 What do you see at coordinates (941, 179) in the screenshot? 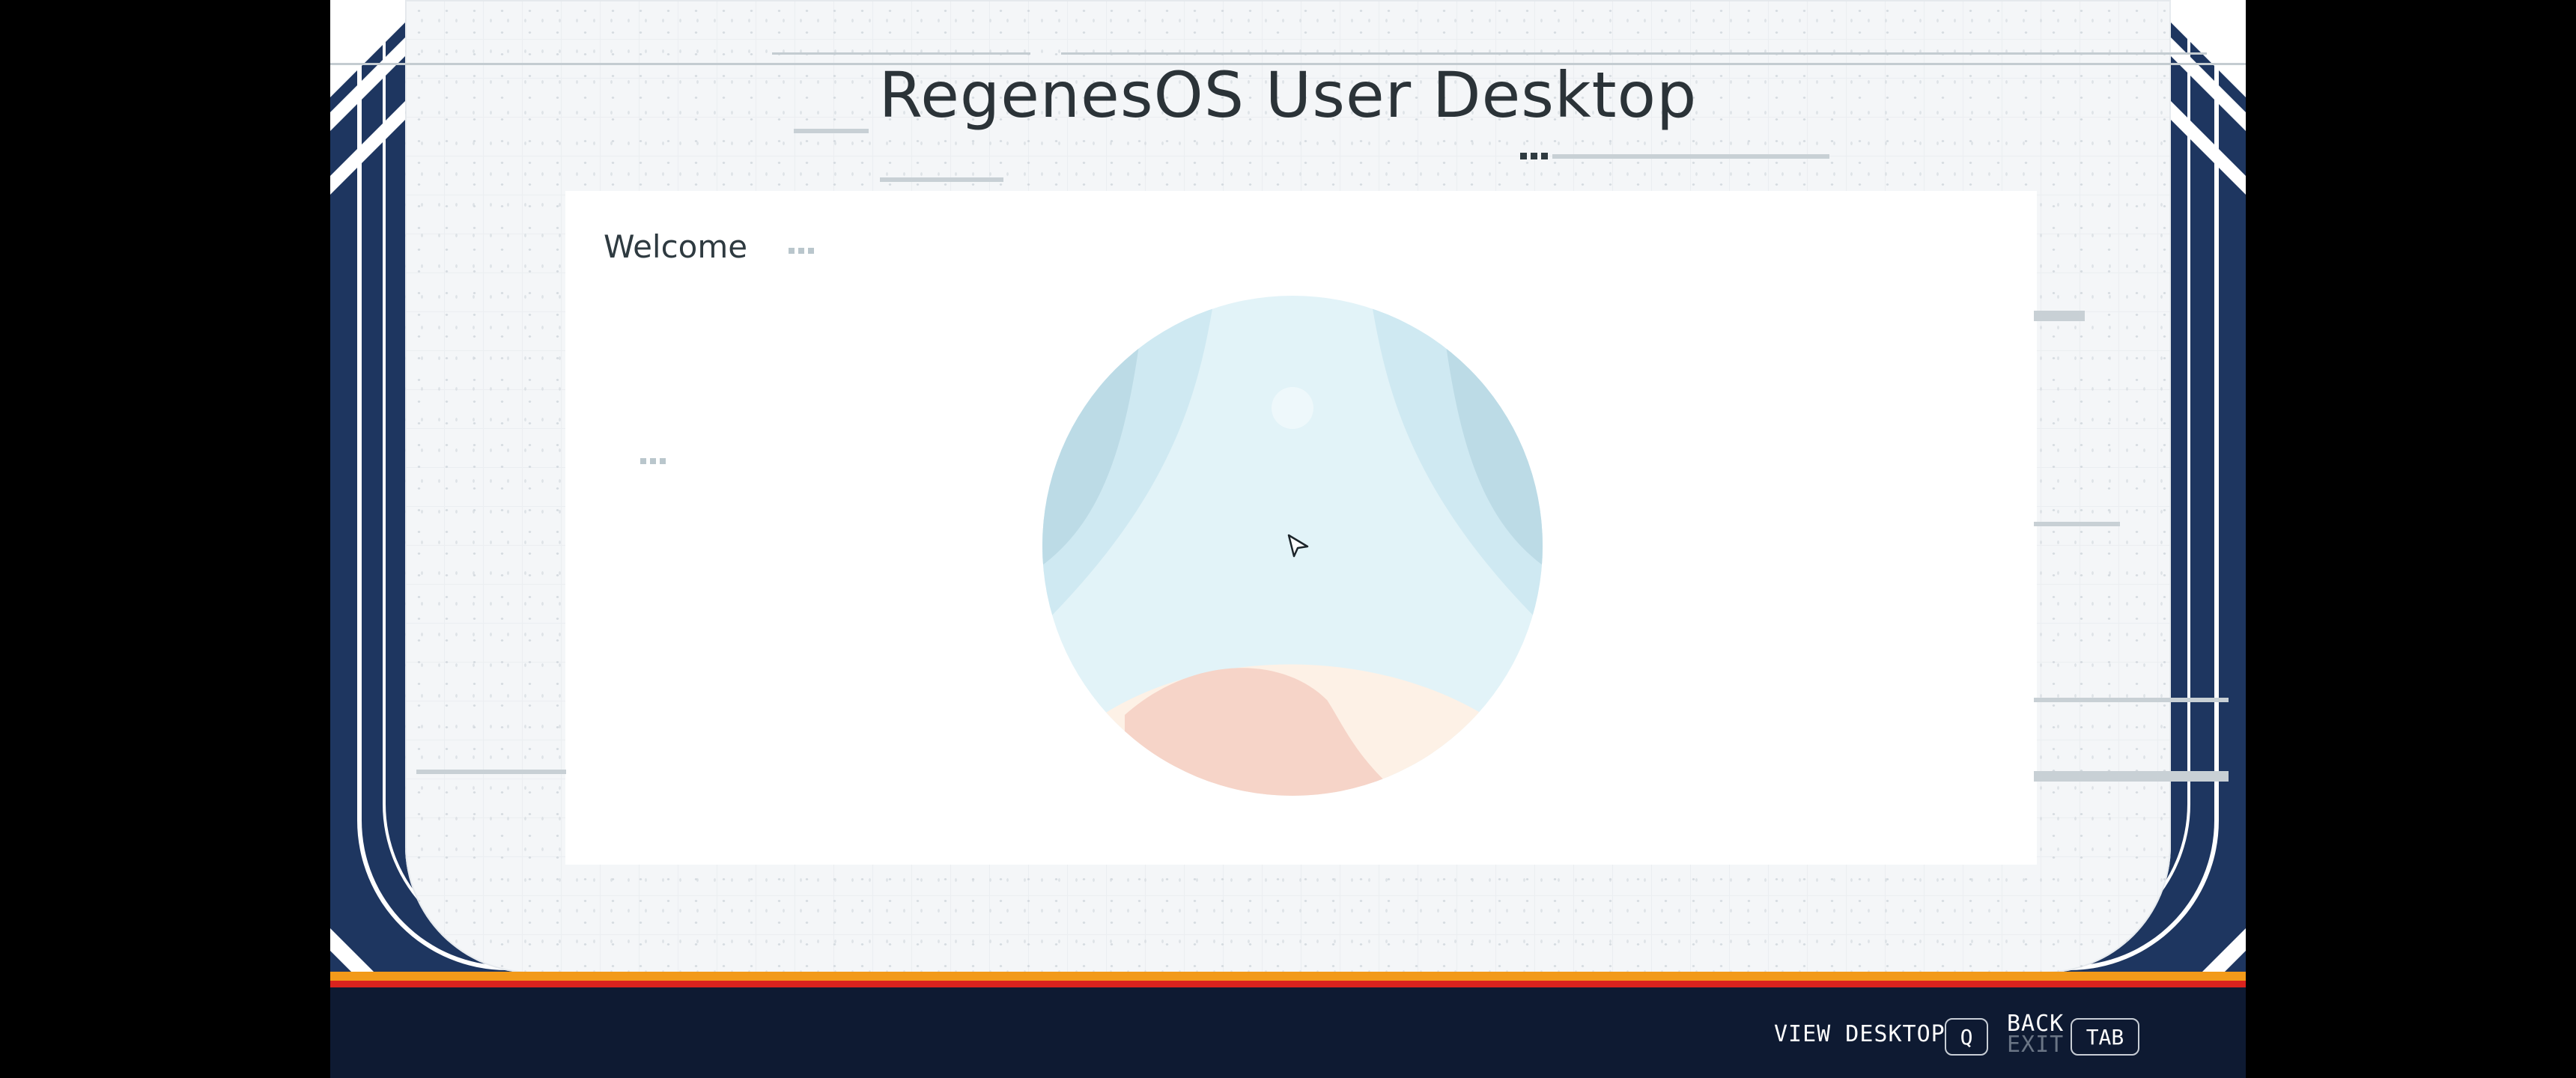
I see `header-bar-left` at bounding box center [941, 179].